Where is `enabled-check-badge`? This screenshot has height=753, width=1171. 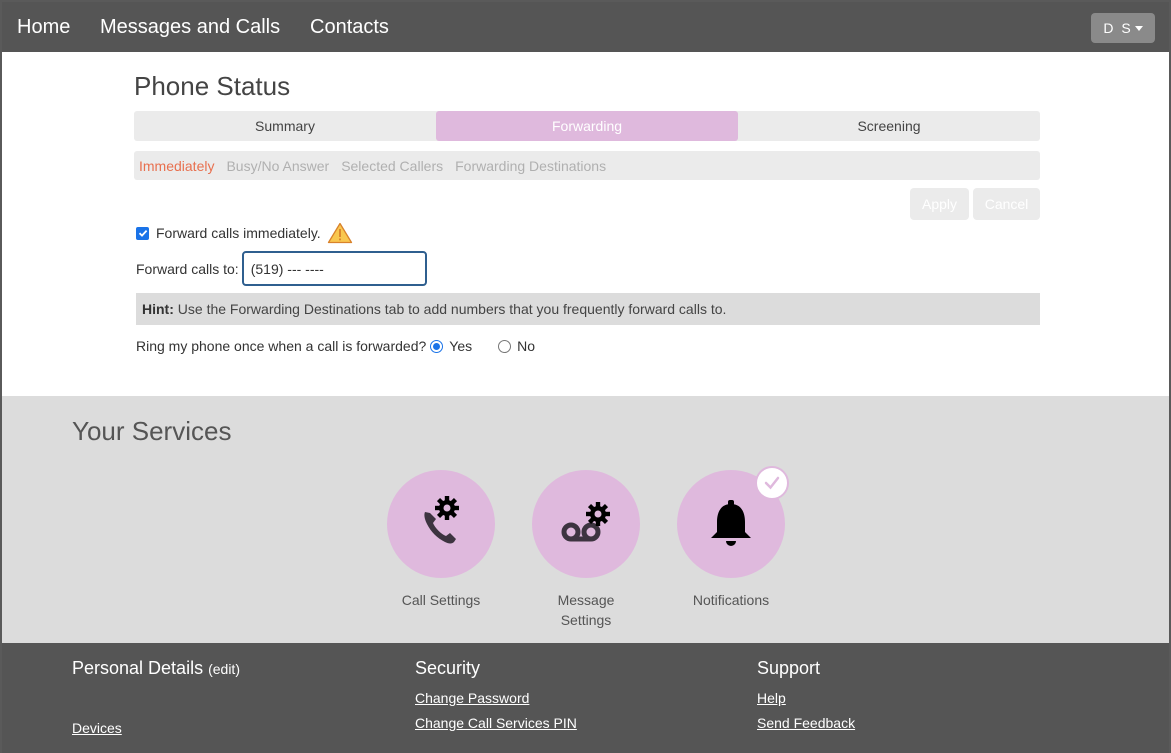
enabled-check-badge is located at coordinates (772, 483).